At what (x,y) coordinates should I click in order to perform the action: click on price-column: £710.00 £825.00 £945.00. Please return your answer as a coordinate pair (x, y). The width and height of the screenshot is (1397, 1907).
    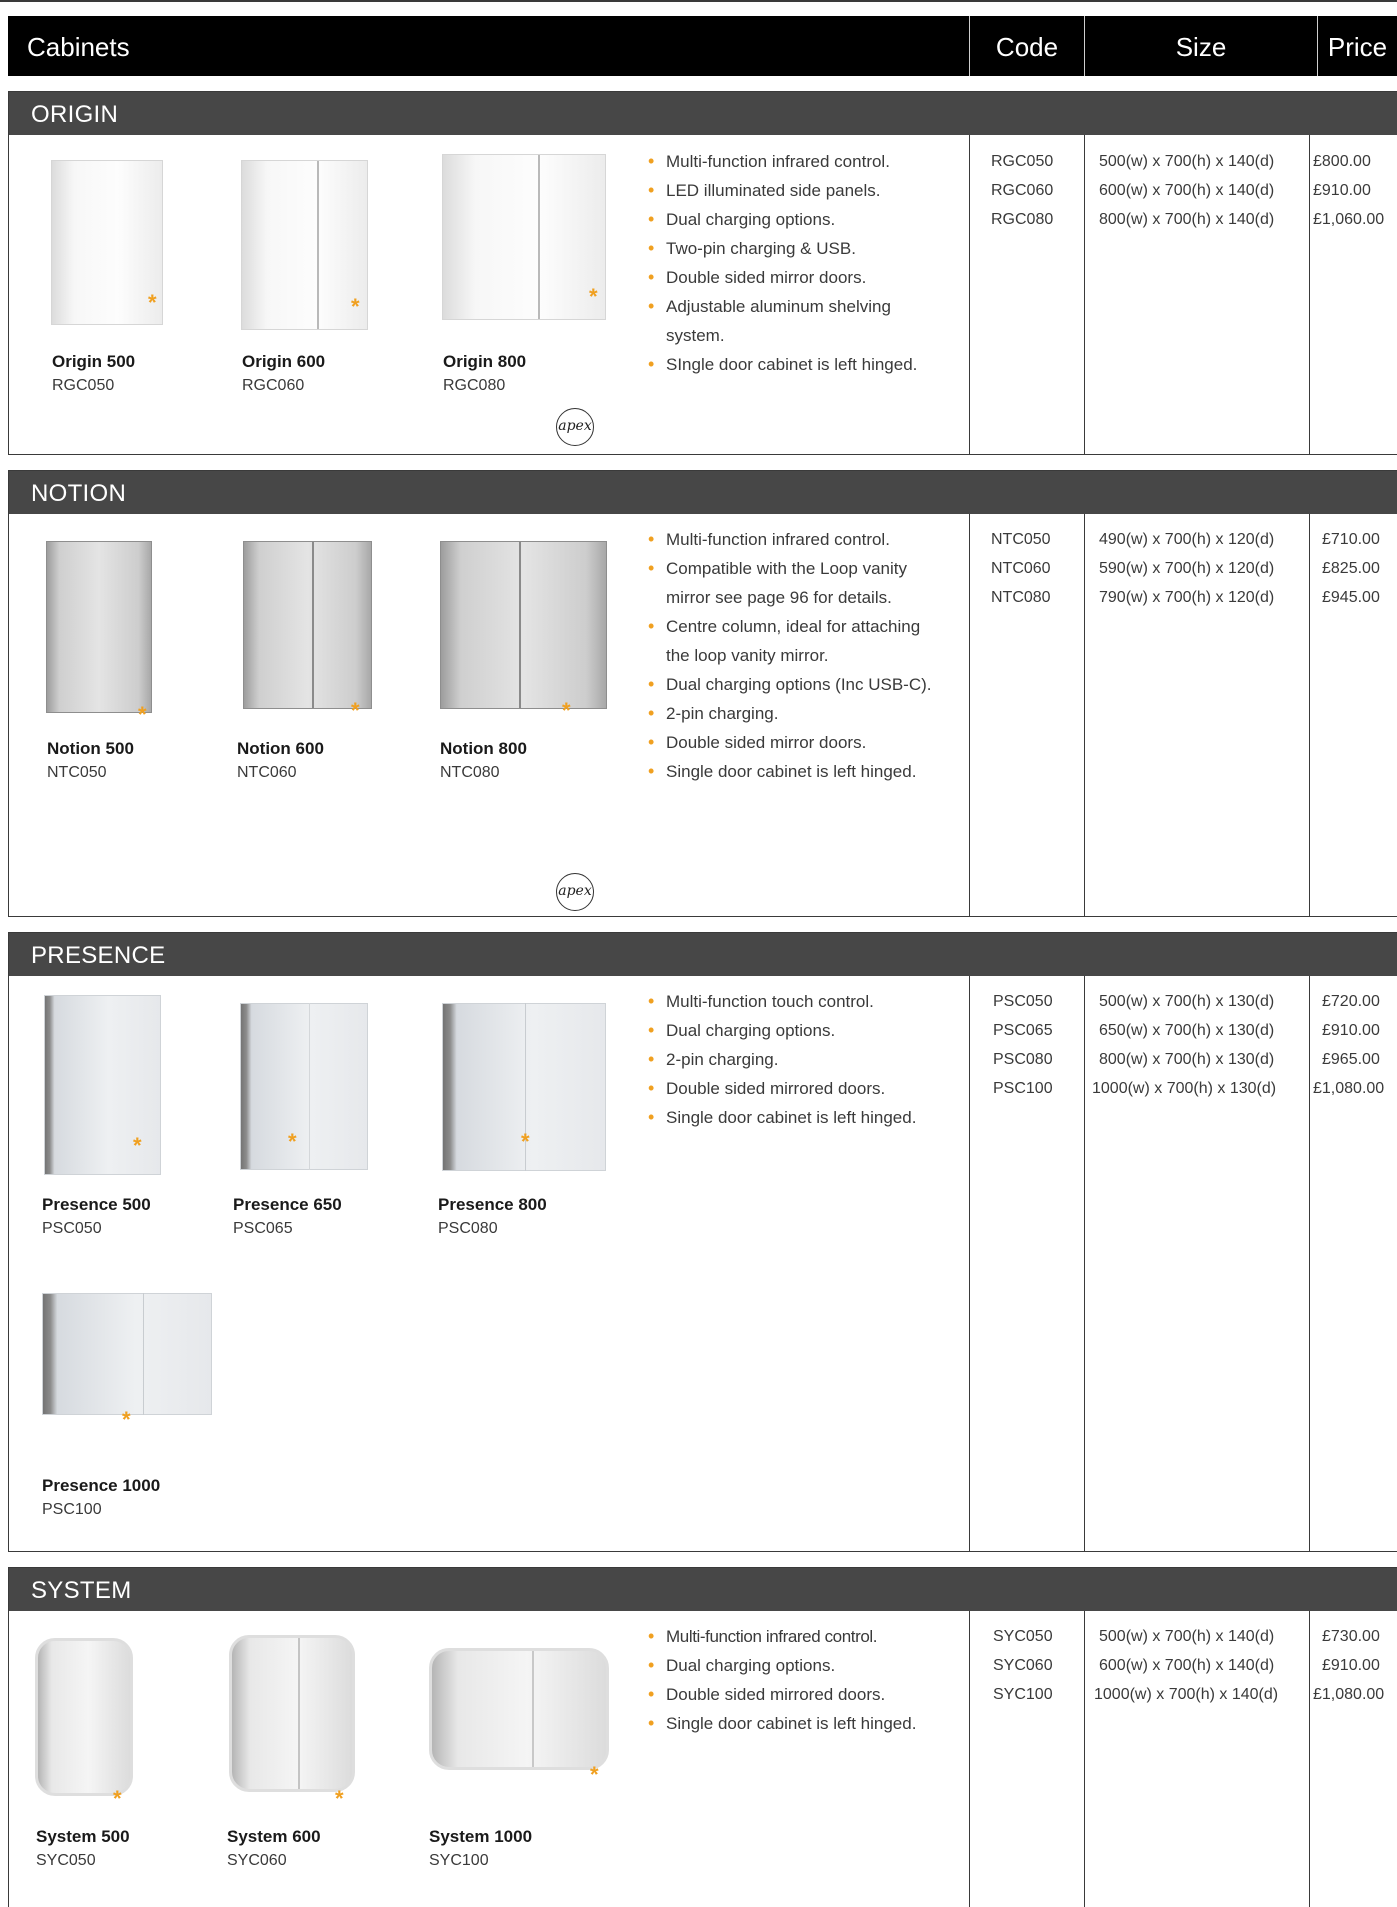
    Looking at the image, I should click on (1351, 568).